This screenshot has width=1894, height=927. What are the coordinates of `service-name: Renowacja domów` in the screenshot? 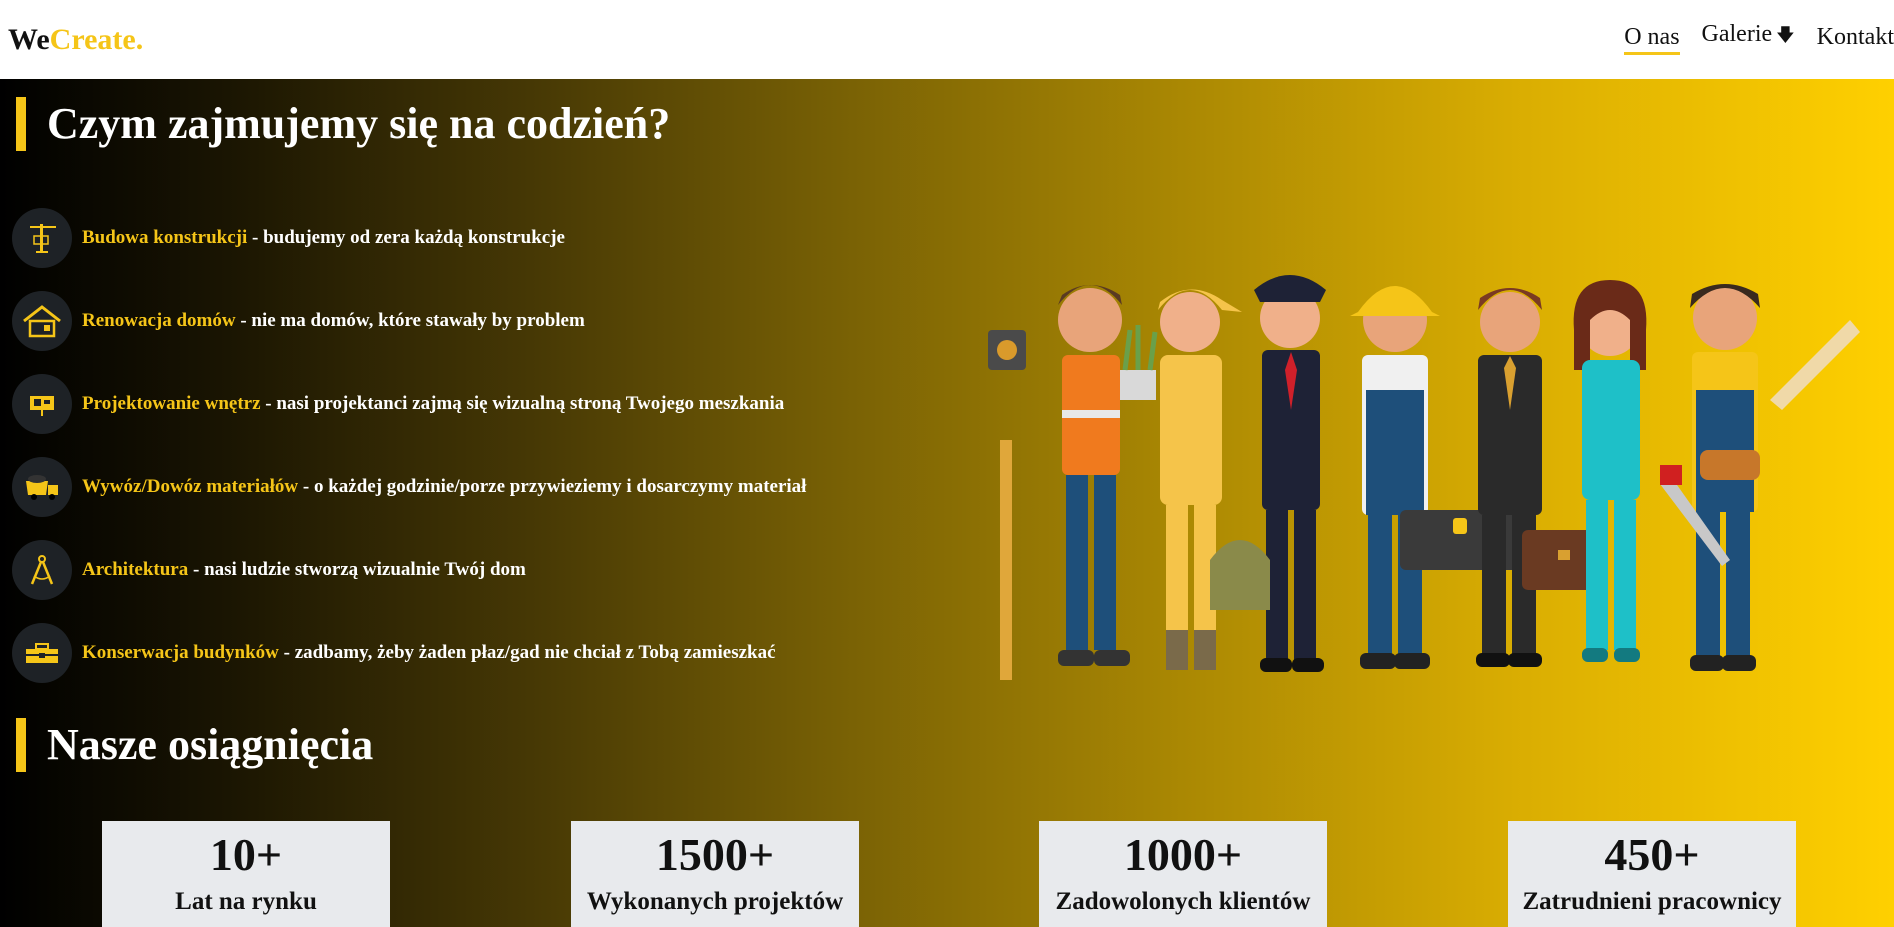 It's located at (159, 320).